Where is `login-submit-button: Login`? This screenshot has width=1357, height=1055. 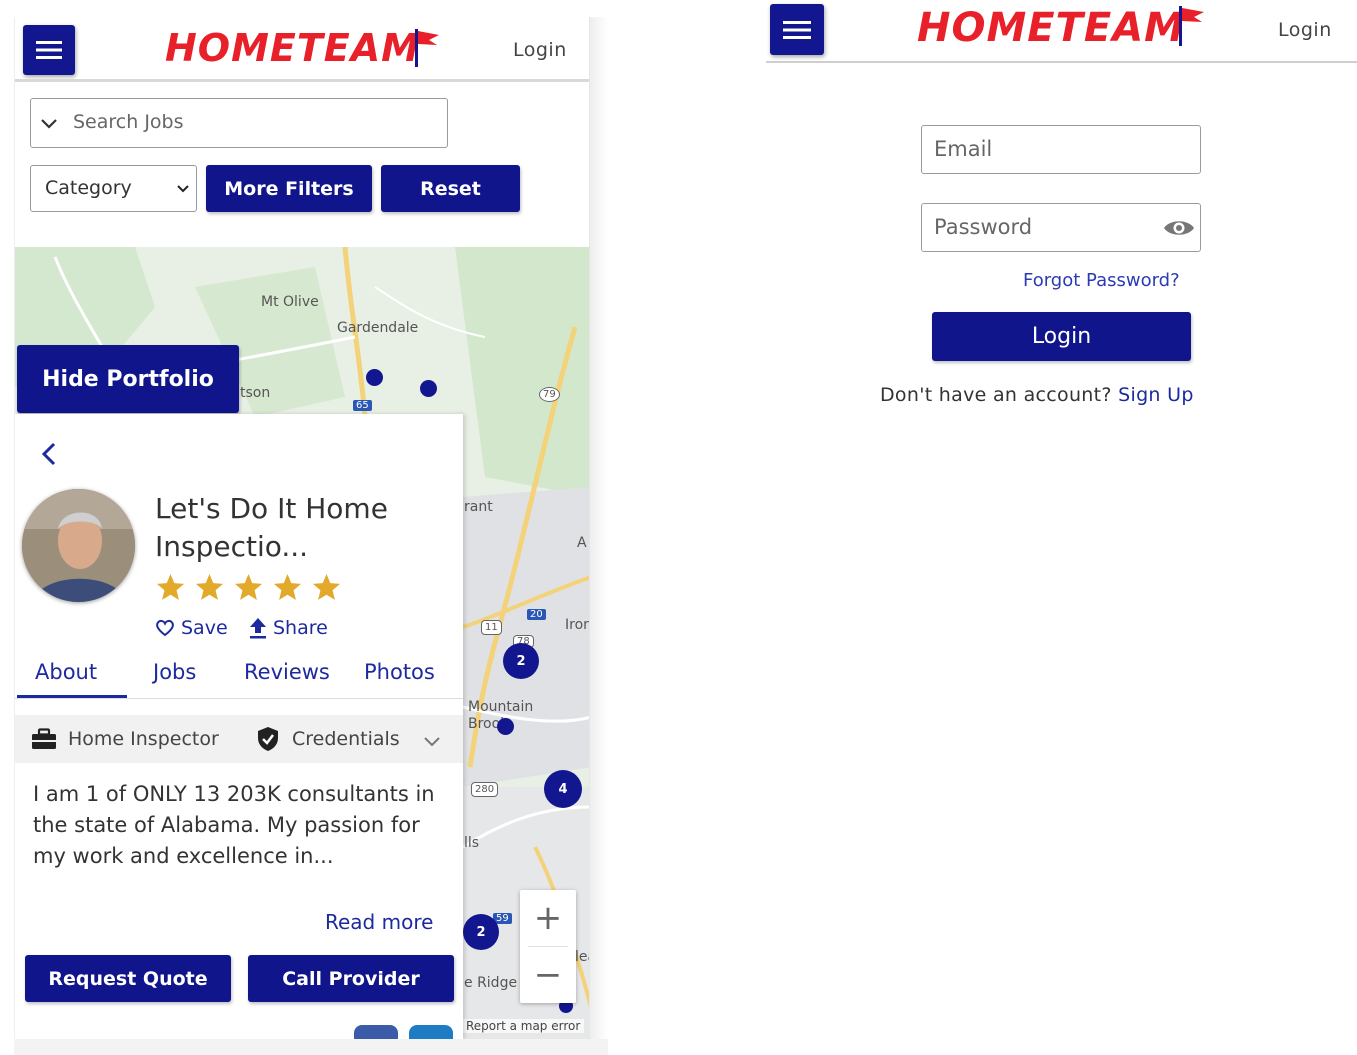 login-submit-button: Login is located at coordinates (1061, 336).